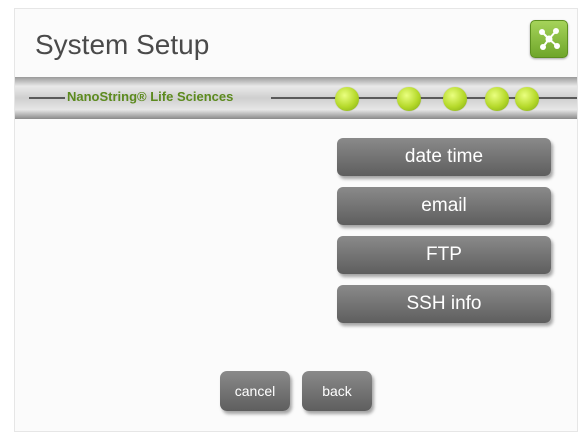 The image size is (587, 439). What do you see at coordinates (444, 255) in the screenshot?
I see `ftp-button: FTP` at bounding box center [444, 255].